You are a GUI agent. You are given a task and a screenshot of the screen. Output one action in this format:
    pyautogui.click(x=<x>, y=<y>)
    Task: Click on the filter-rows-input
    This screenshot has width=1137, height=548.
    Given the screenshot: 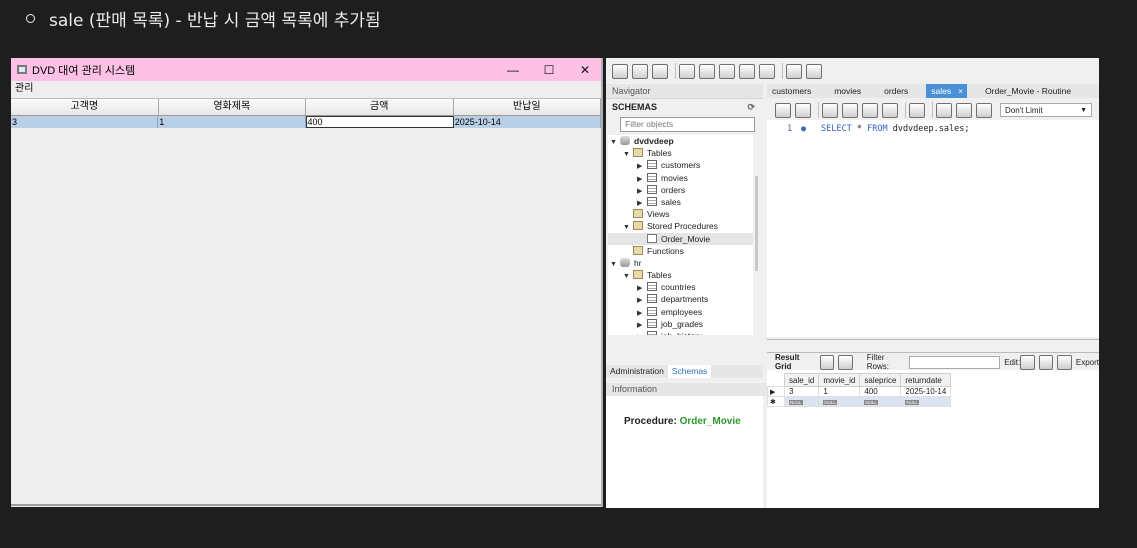 What is the action you would take?
    pyautogui.click(x=954, y=362)
    